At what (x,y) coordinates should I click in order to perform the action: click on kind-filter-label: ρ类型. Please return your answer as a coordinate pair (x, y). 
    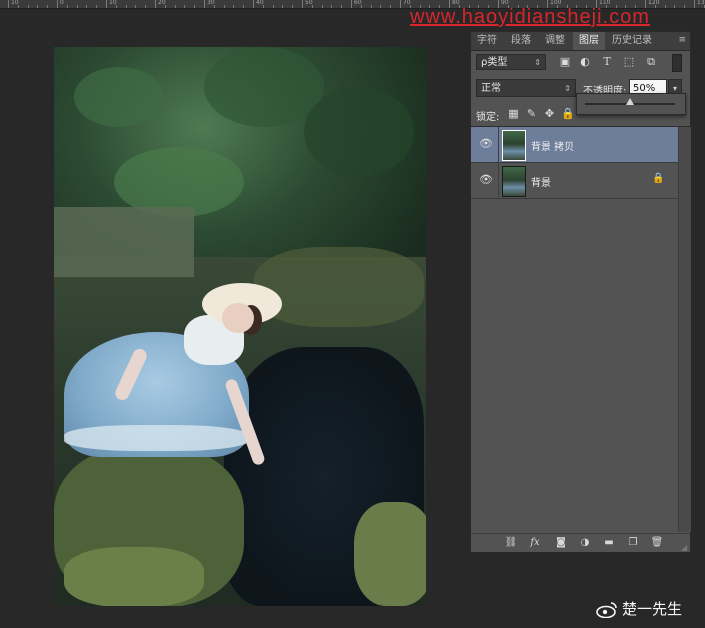
    Looking at the image, I should click on (494, 62).